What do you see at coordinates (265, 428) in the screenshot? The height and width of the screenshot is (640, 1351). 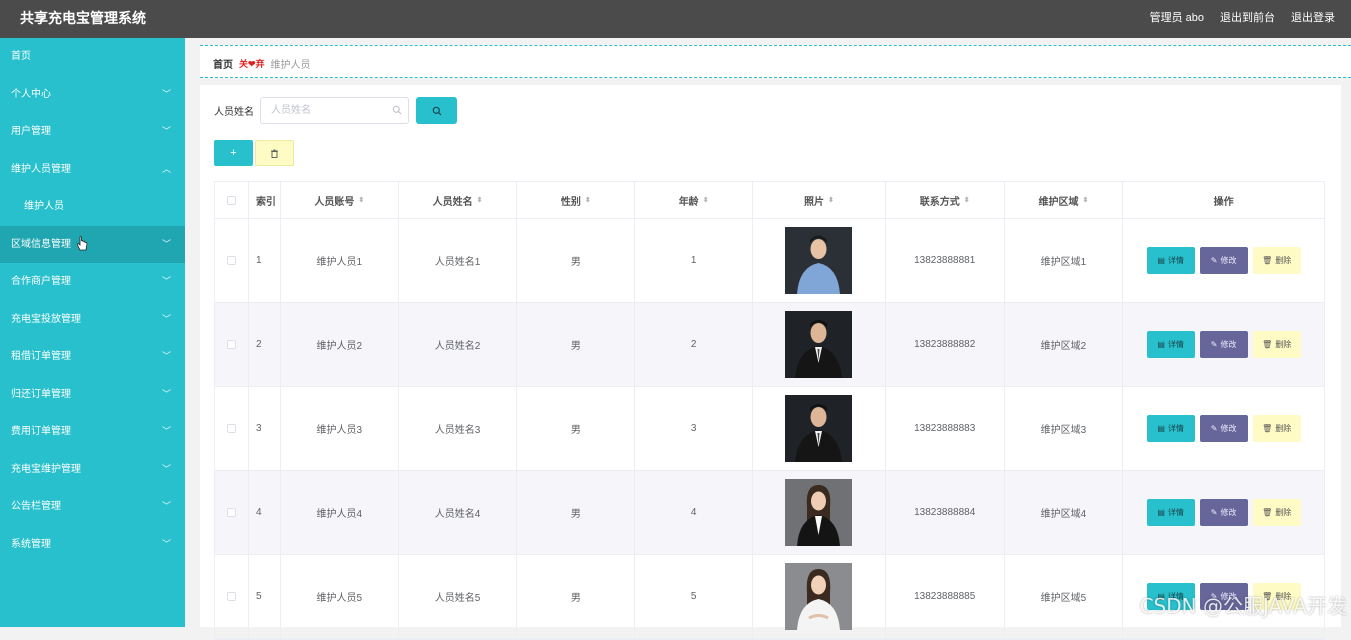 I see `index-cell: 3` at bounding box center [265, 428].